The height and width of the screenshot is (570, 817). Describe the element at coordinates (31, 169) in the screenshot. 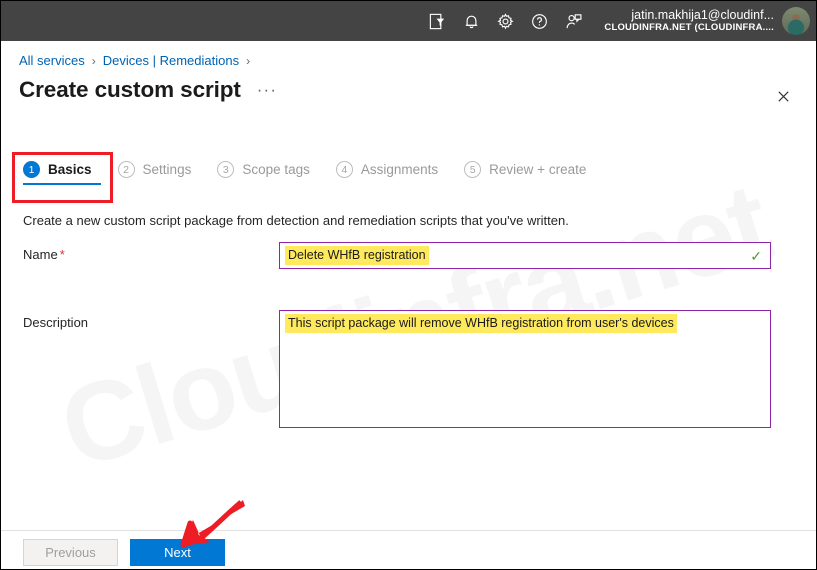

I see `tab-basics-number: 1` at that location.